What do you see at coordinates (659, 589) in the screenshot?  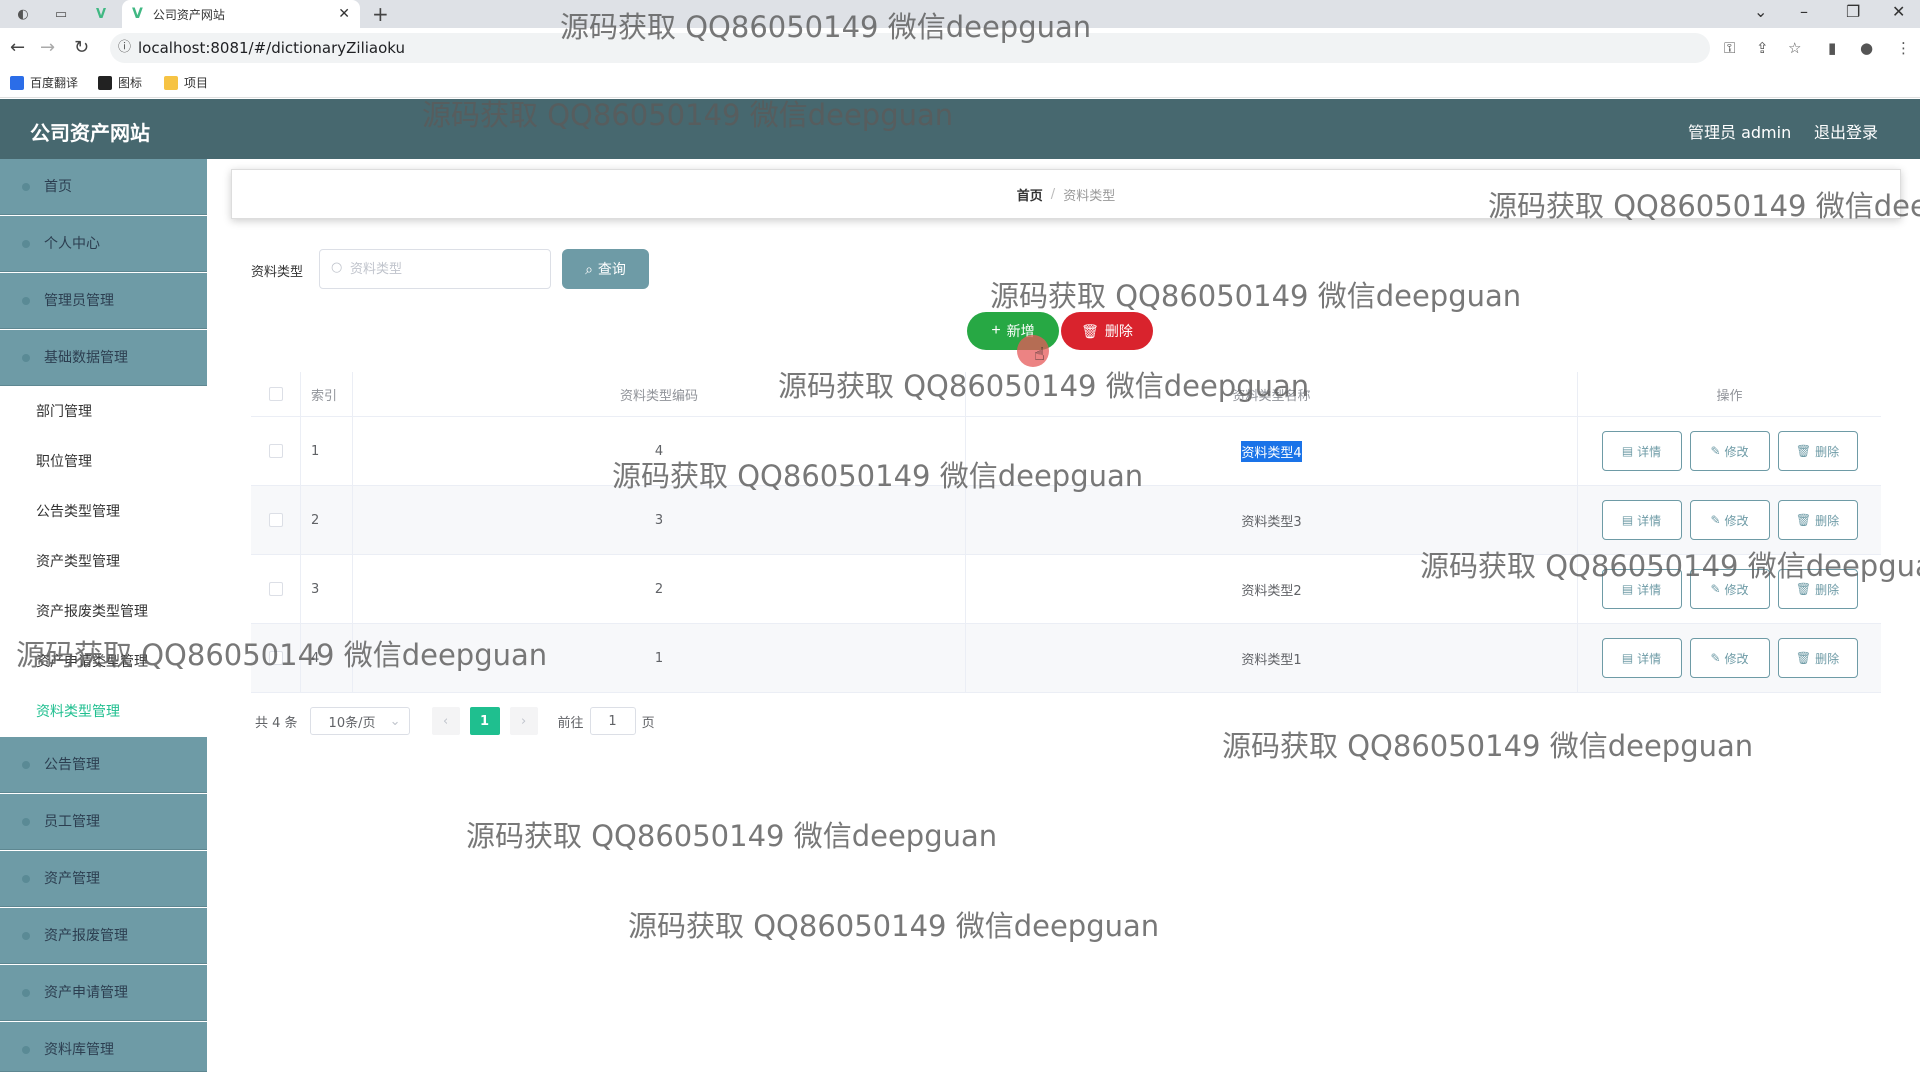 I see `row-code: 2` at bounding box center [659, 589].